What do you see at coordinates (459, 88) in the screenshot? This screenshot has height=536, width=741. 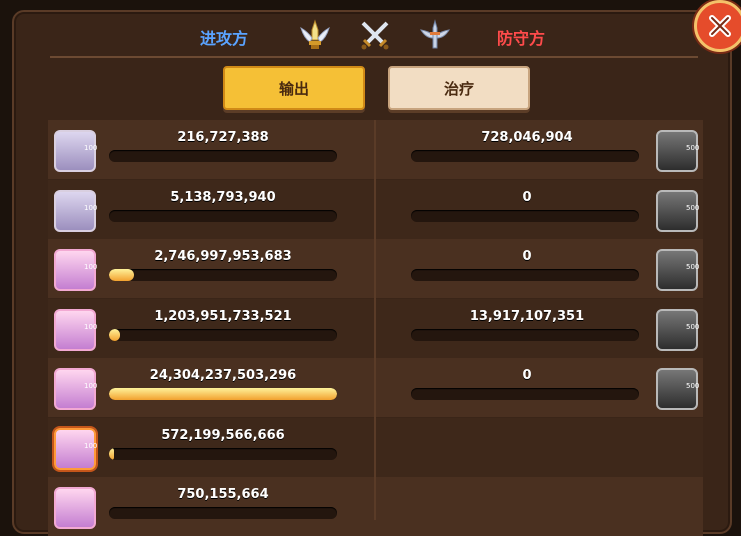 I see `tab-heal: 治疗` at bounding box center [459, 88].